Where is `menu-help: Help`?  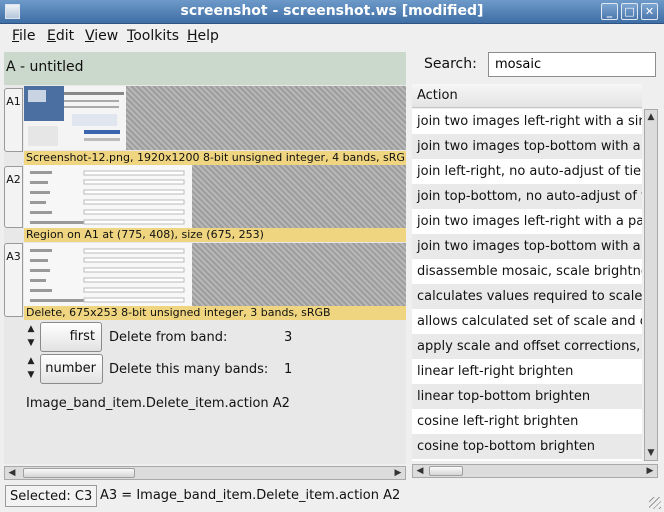
menu-help: Help is located at coordinates (203, 36).